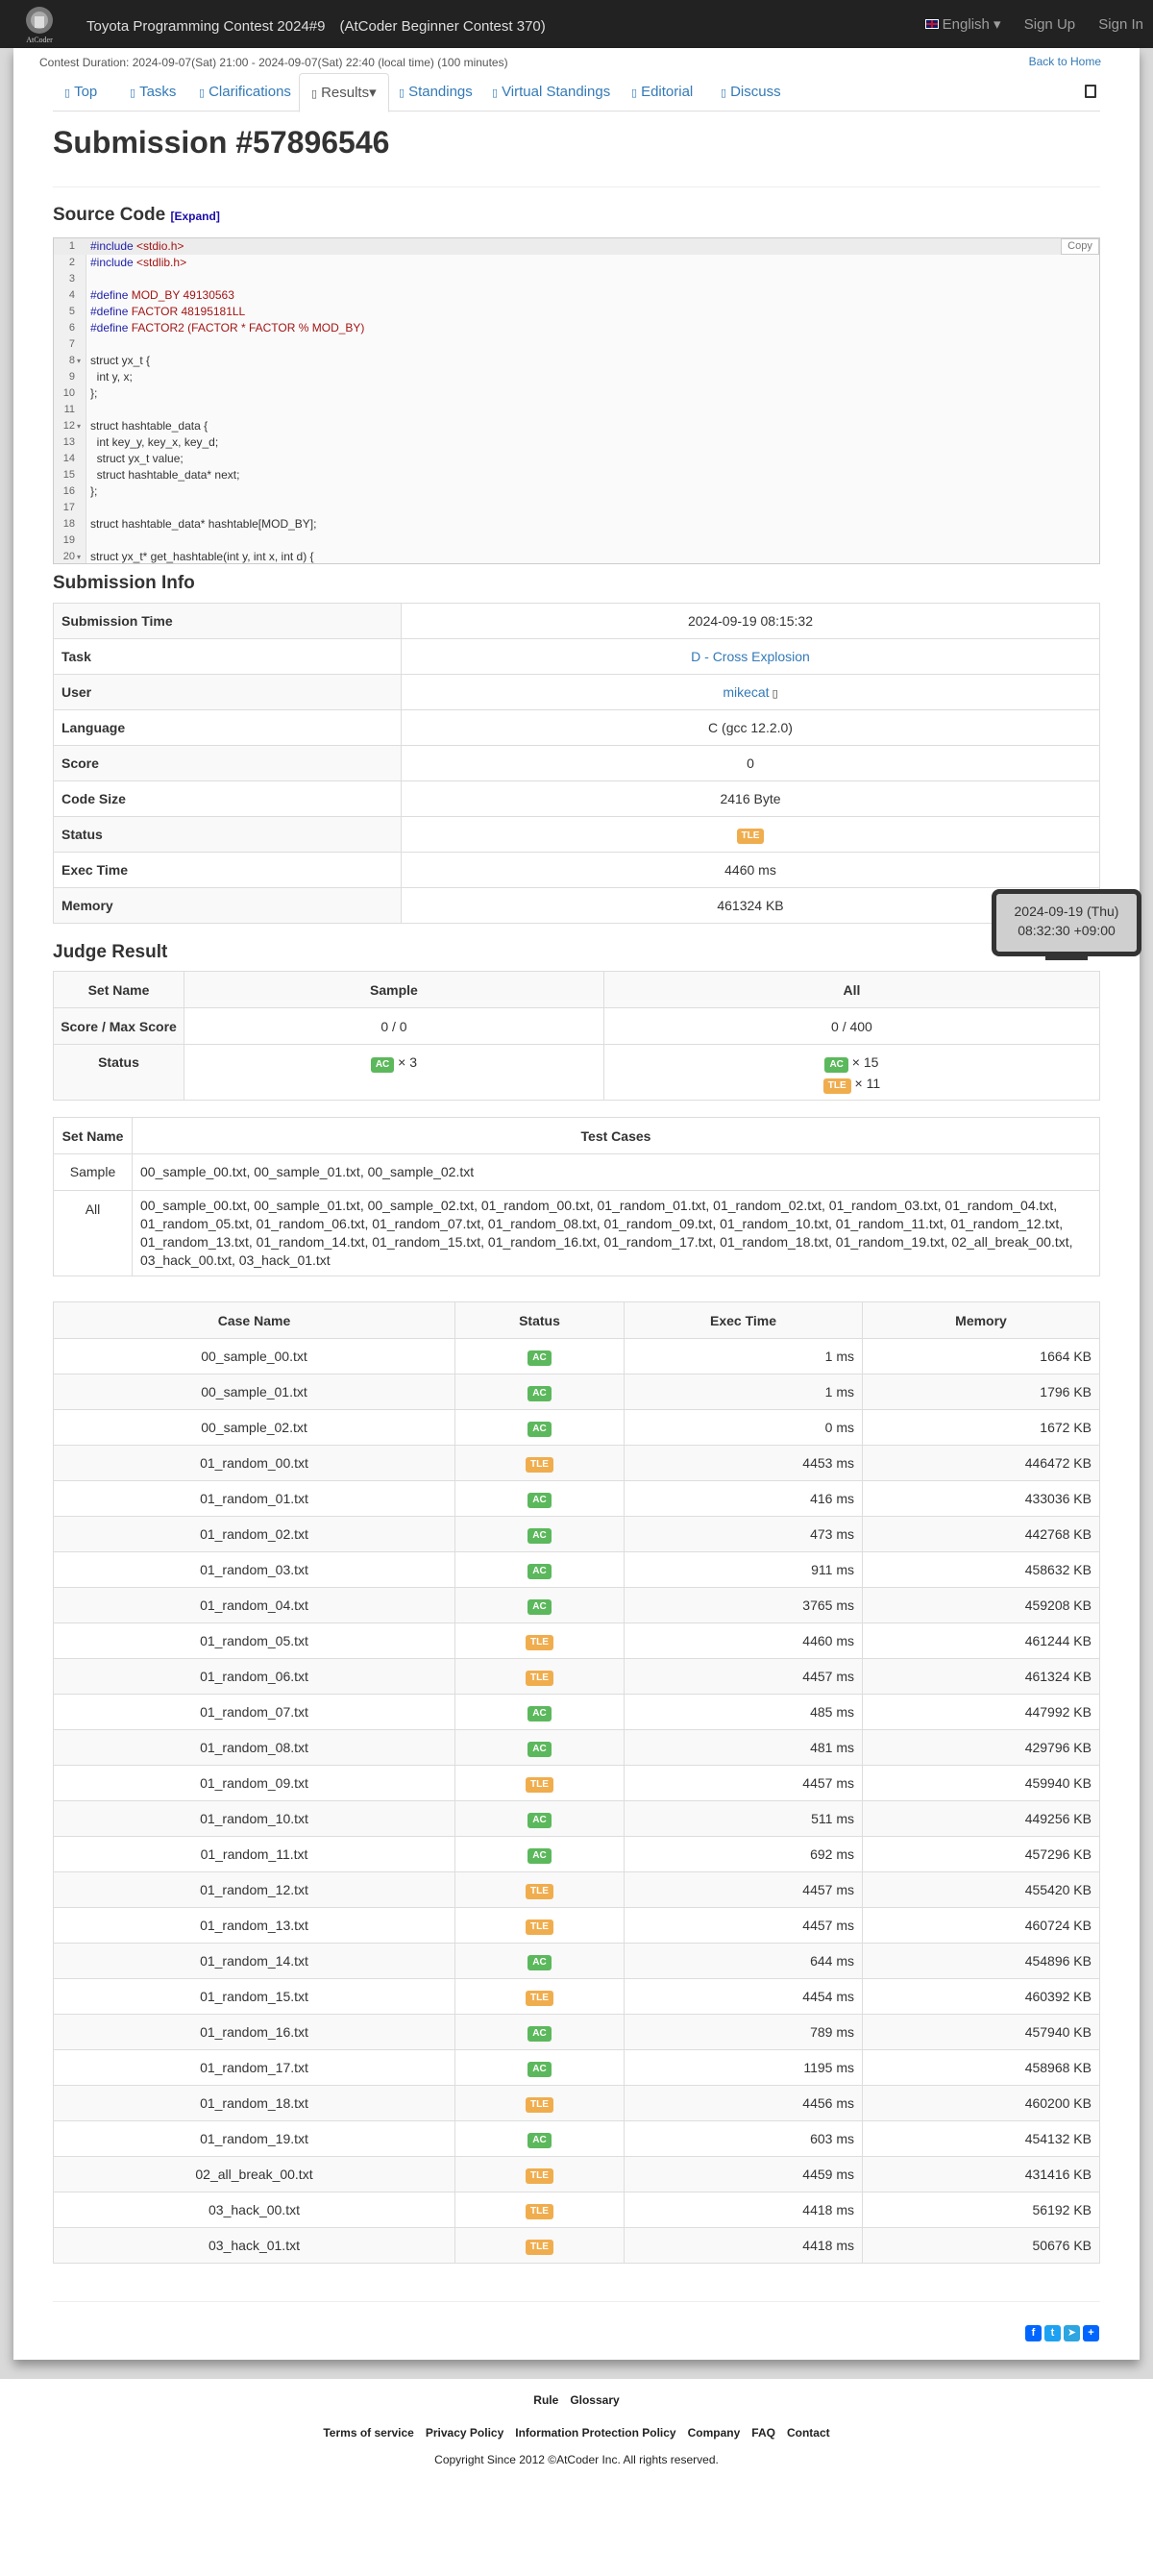  Describe the element at coordinates (576, 2245) in the screenshot. I see `table-row: 03_hack_01.txt TLE 4418 ms 50676 KB` at that location.